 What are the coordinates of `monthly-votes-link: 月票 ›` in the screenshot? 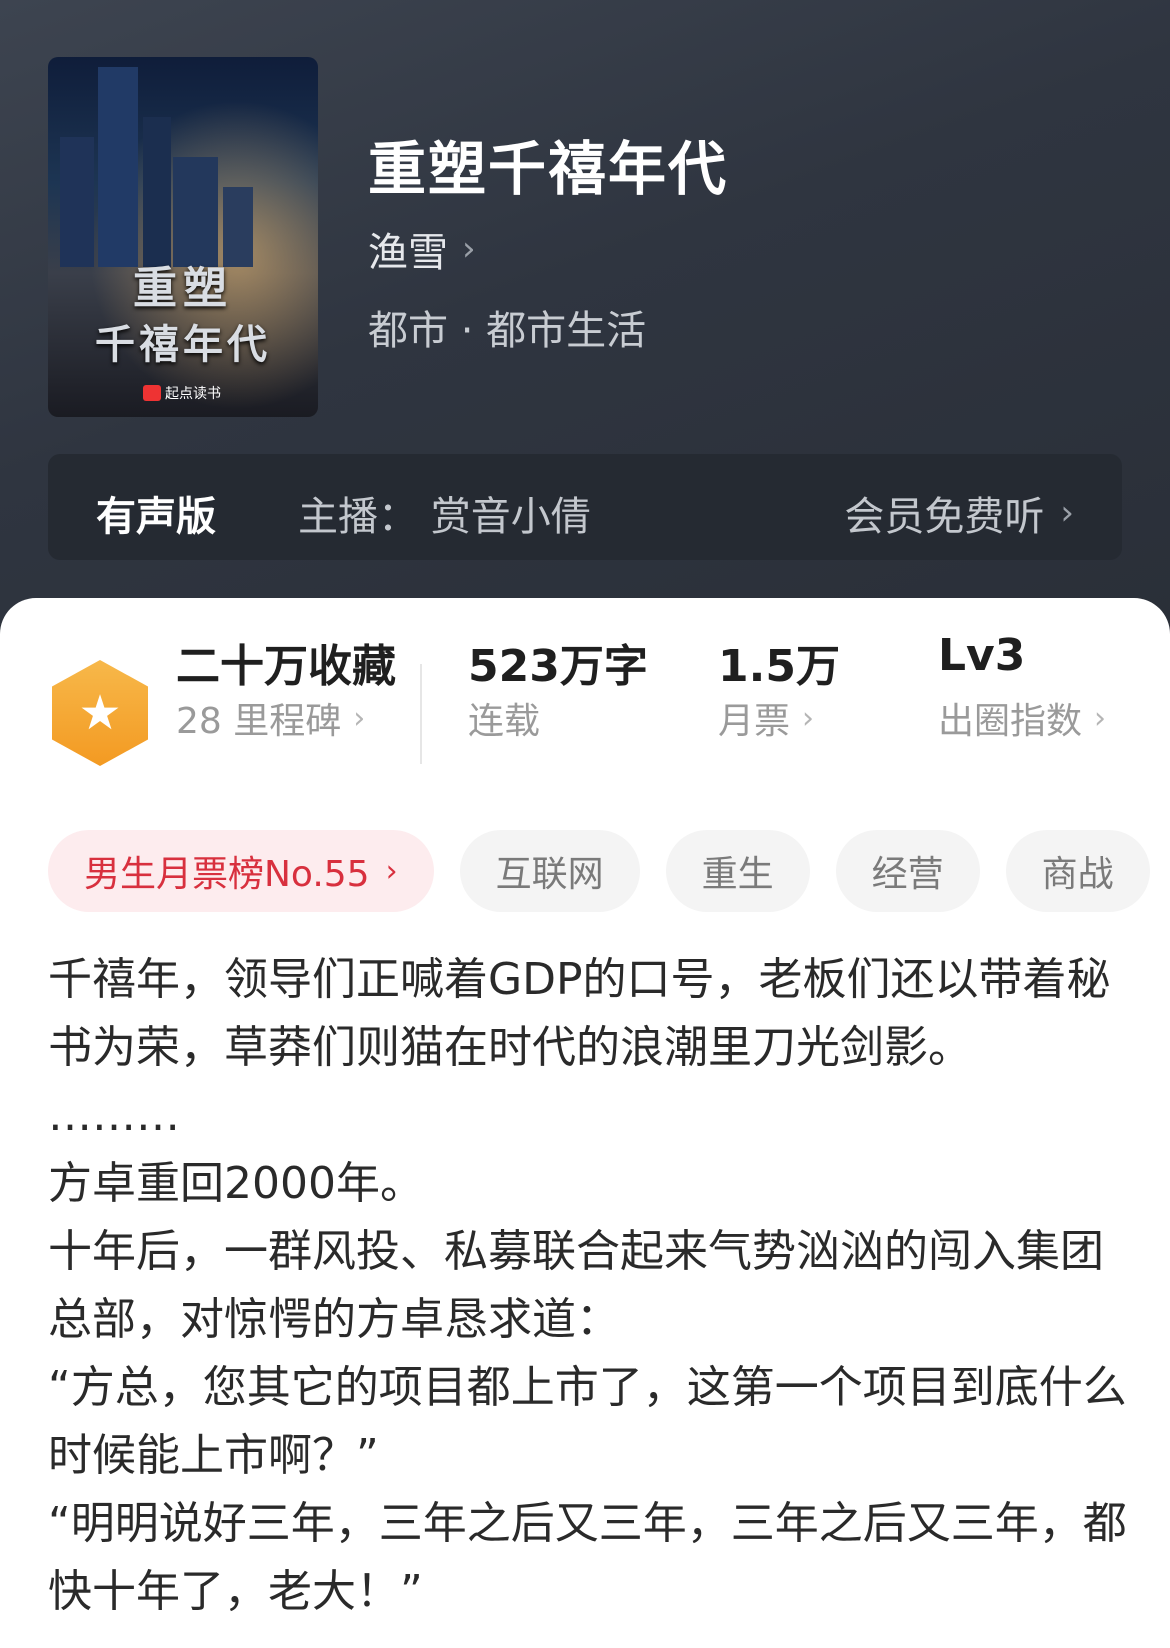 It's located at (766, 718).